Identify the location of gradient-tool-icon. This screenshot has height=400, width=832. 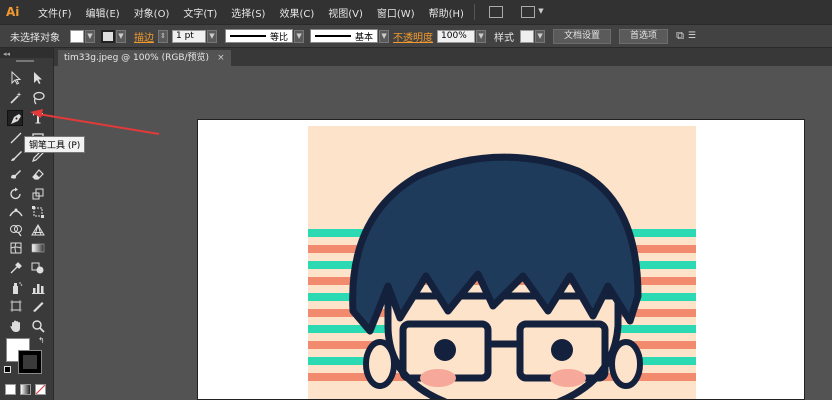
(38, 248).